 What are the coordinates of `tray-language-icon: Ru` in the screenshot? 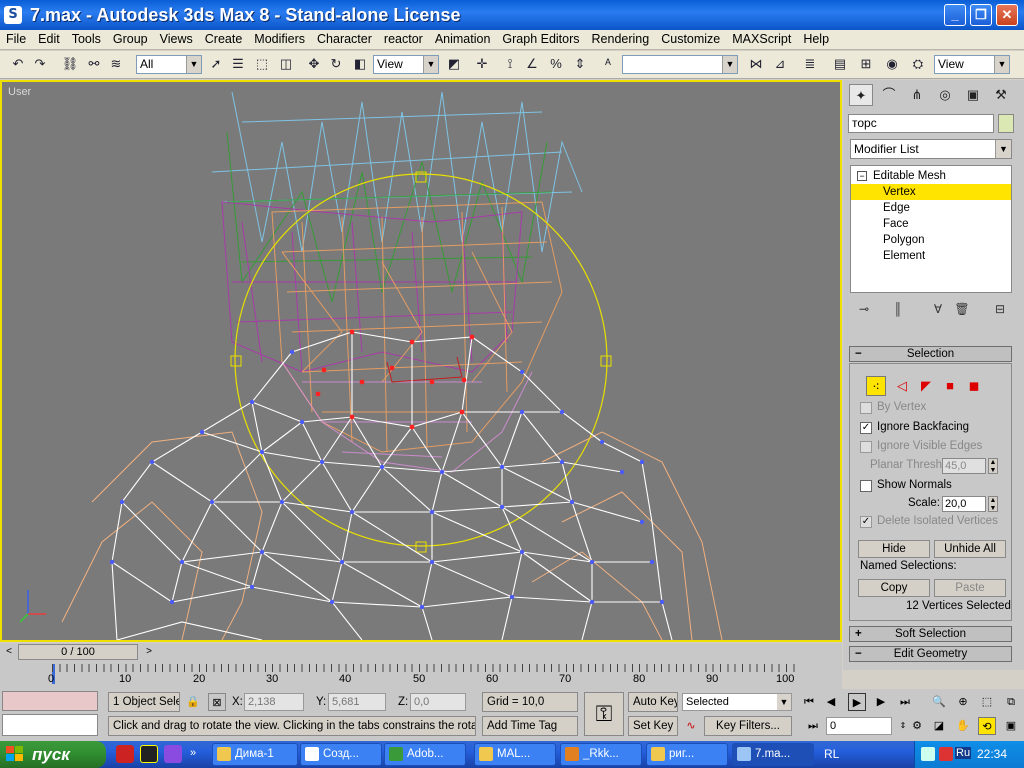 It's located at (963, 753).